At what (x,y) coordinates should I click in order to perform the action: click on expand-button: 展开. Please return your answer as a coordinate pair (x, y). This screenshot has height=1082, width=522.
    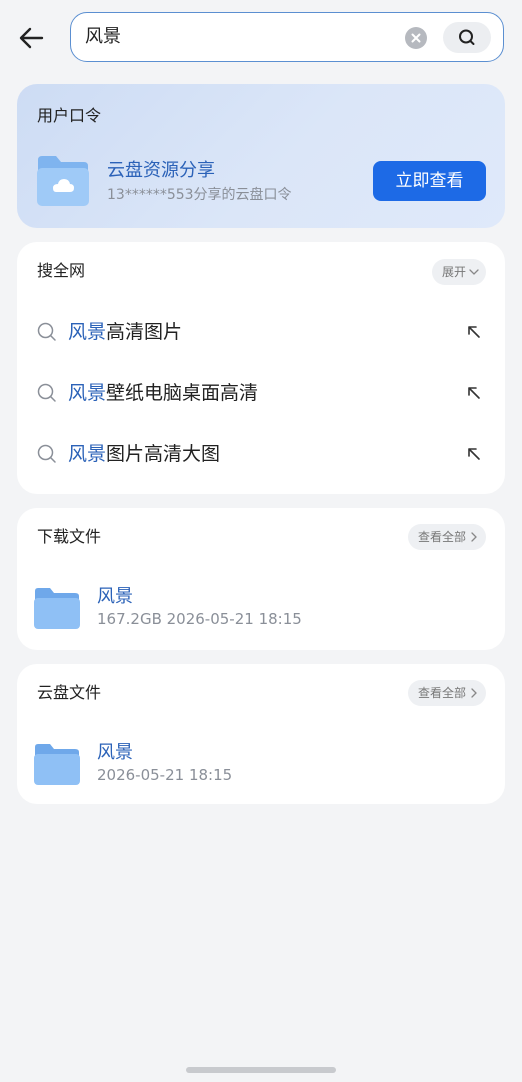
    Looking at the image, I should click on (458, 272).